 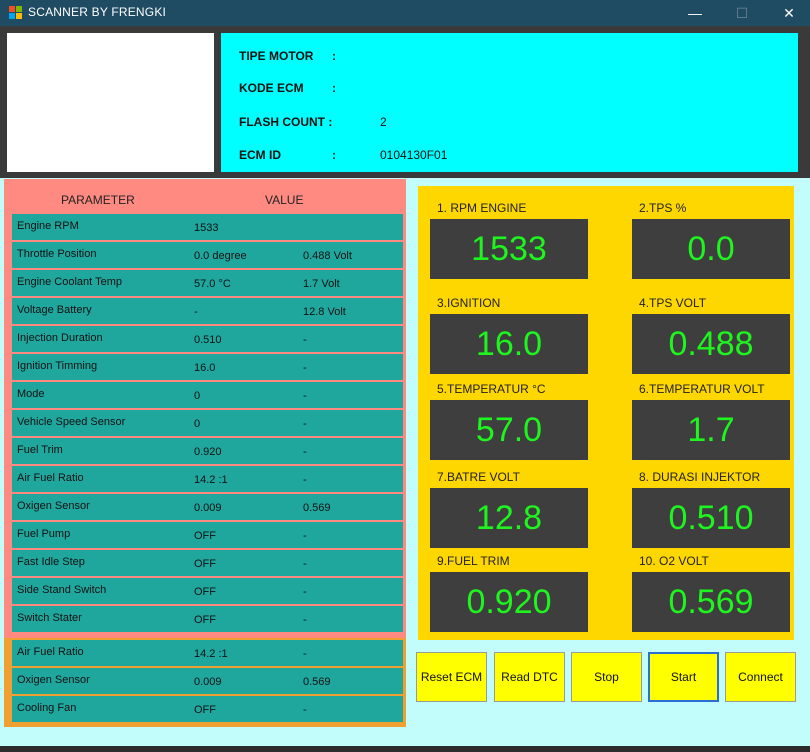 I want to click on close-button: ✕, so click(x=788, y=13).